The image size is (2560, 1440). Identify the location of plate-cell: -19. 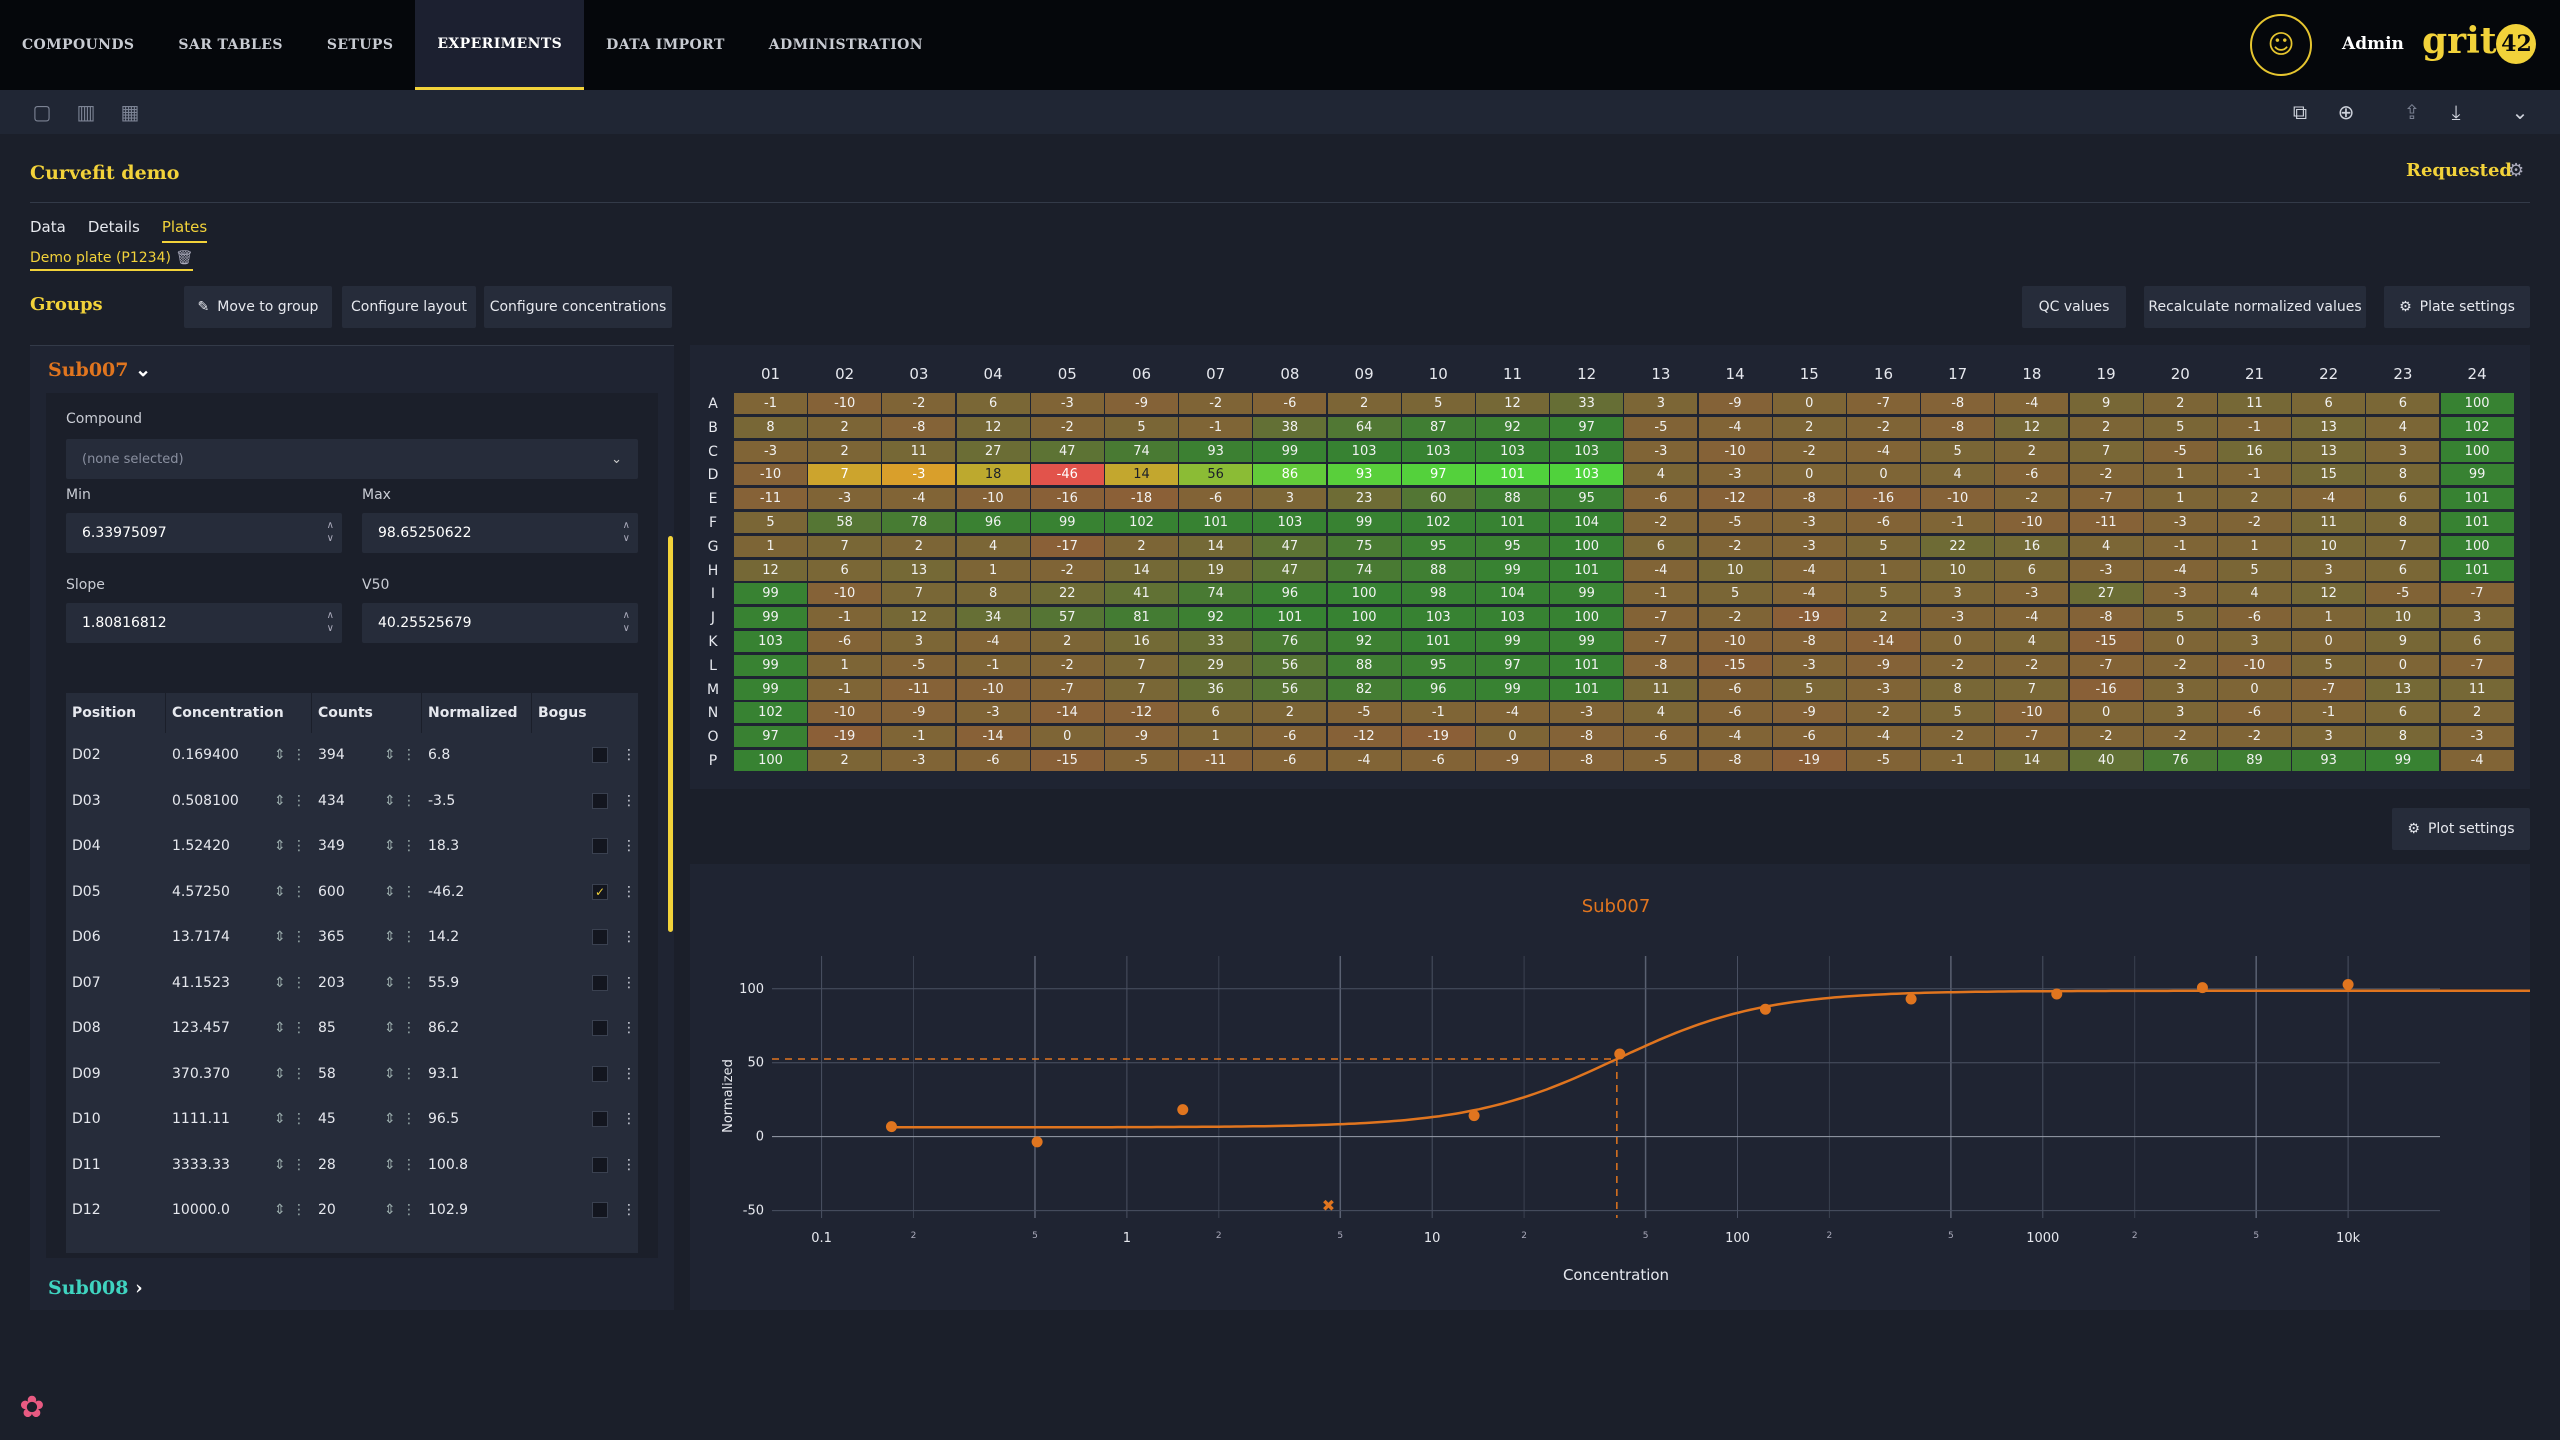
(1809, 760).